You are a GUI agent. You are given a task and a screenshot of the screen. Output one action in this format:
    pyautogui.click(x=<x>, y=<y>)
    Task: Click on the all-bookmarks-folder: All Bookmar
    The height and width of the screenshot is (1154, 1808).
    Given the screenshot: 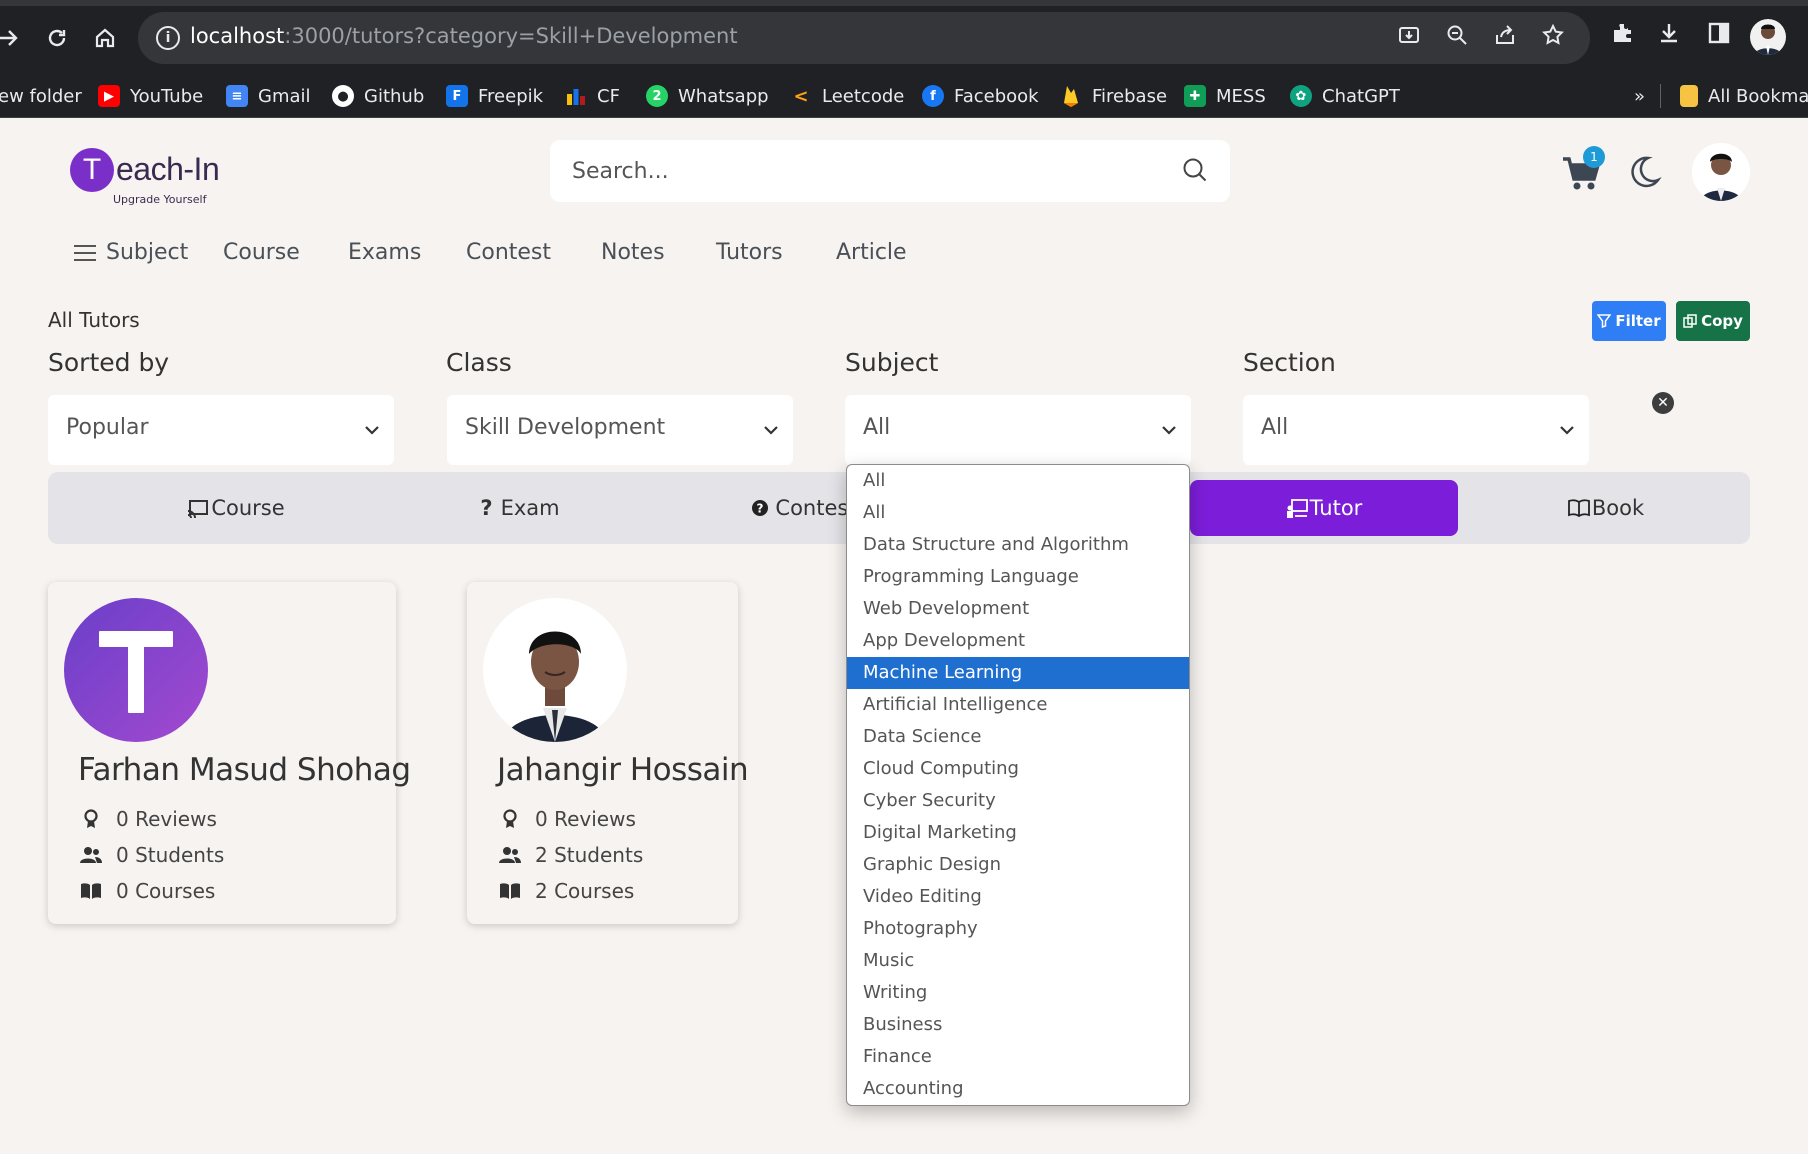 What is the action you would take?
    pyautogui.click(x=1744, y=96)
    